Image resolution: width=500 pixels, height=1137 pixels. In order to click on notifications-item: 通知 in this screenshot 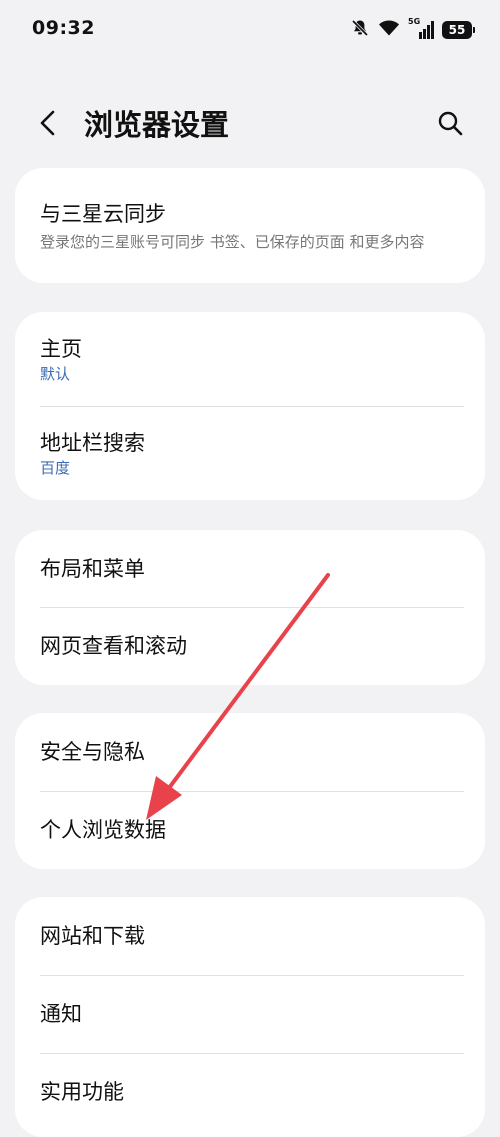, I will do `click(250, 1014)`.